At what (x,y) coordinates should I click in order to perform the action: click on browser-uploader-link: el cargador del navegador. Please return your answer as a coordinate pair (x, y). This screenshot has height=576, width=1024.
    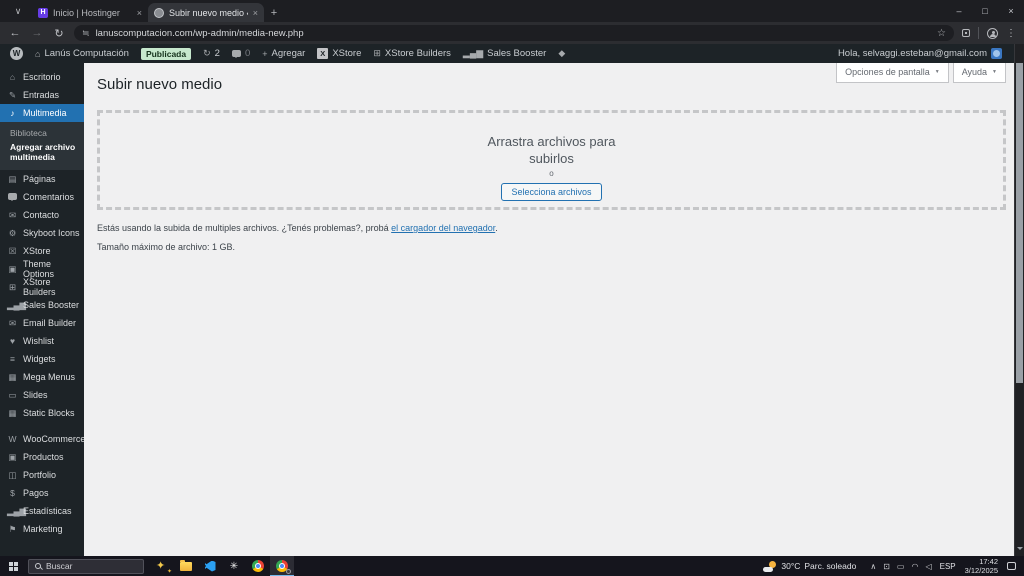
    Looking at the image, I should click on (443, 228).